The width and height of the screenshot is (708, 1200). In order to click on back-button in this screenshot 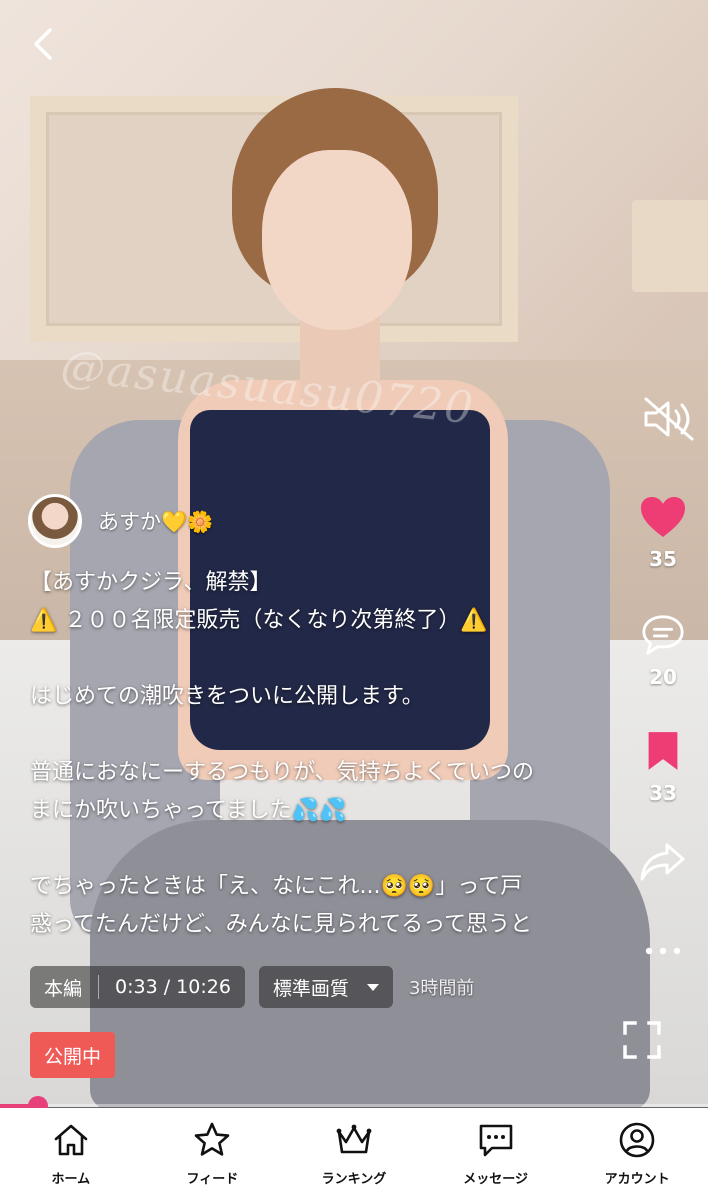, I will do `click(44, 44)`.